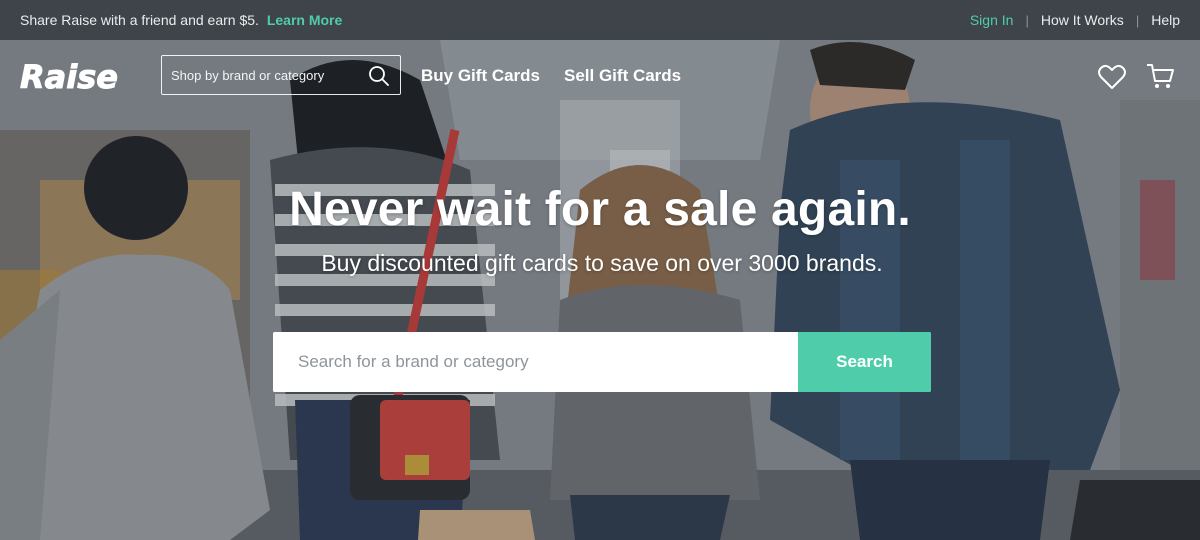 The image size is (1200, 540). What do you see at coordinates (480, 76) in the screenshot?
I see `buy-gift-cards-link: Buy Gift Cards` at bounding box center [480, 76].